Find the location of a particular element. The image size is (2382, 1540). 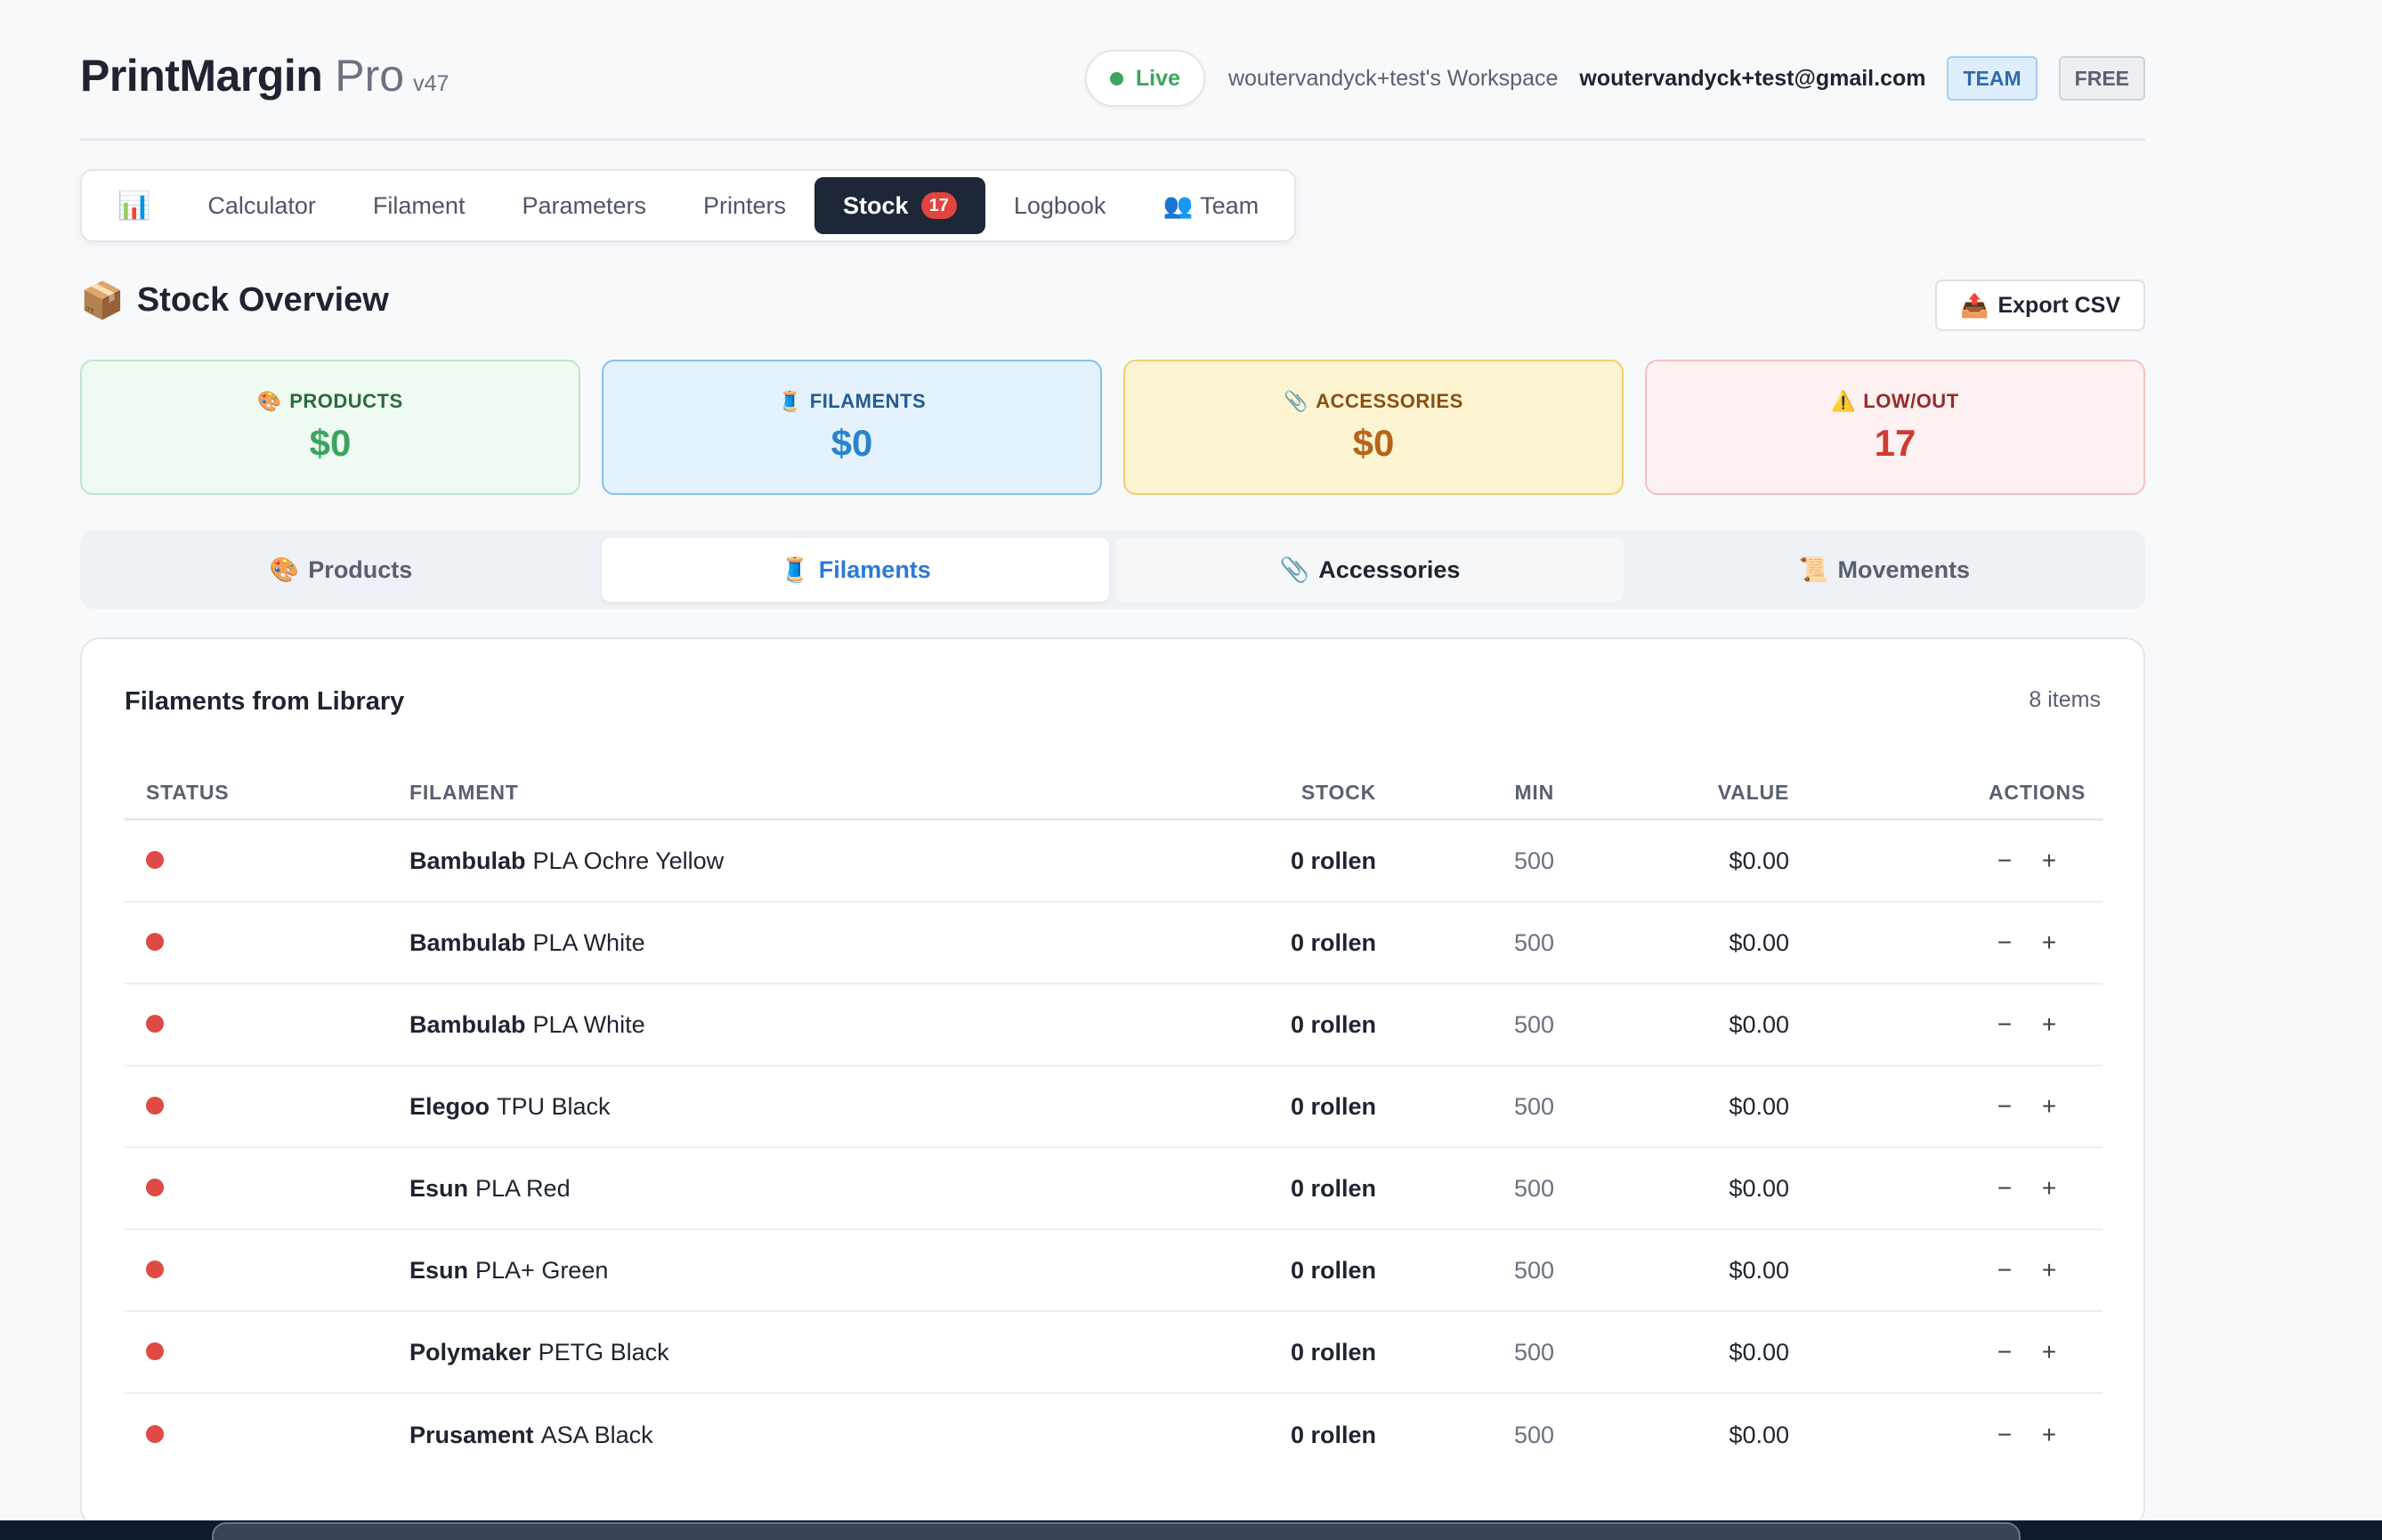

header-status: STATUS is located at coordinates (188, 792).